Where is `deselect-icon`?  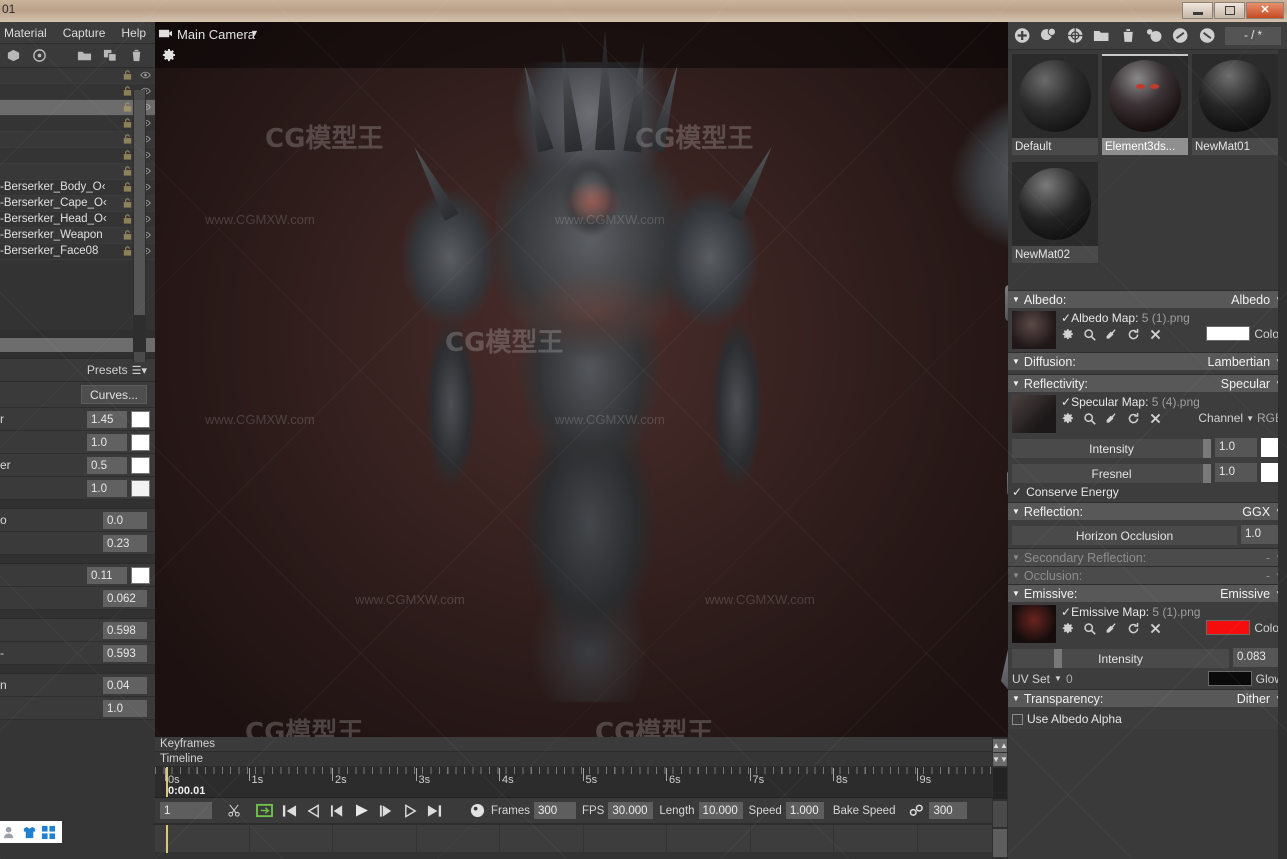
deselect-icon is located at coordinates (1207, 35).